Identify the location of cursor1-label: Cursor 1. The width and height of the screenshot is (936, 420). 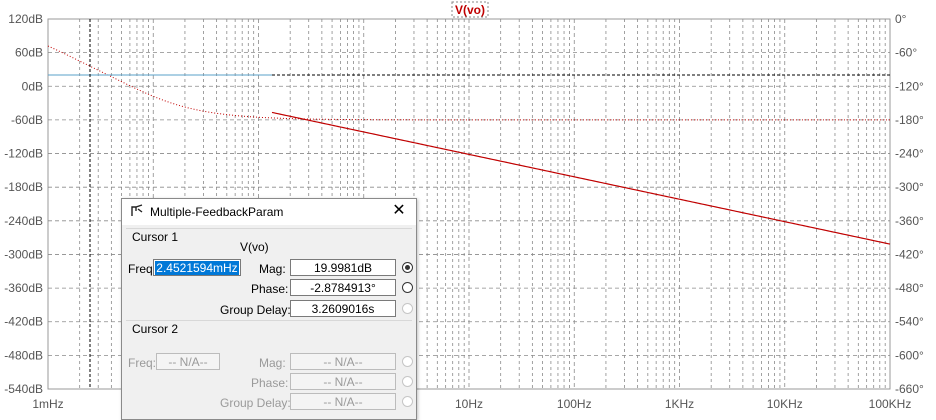
(155, 237).